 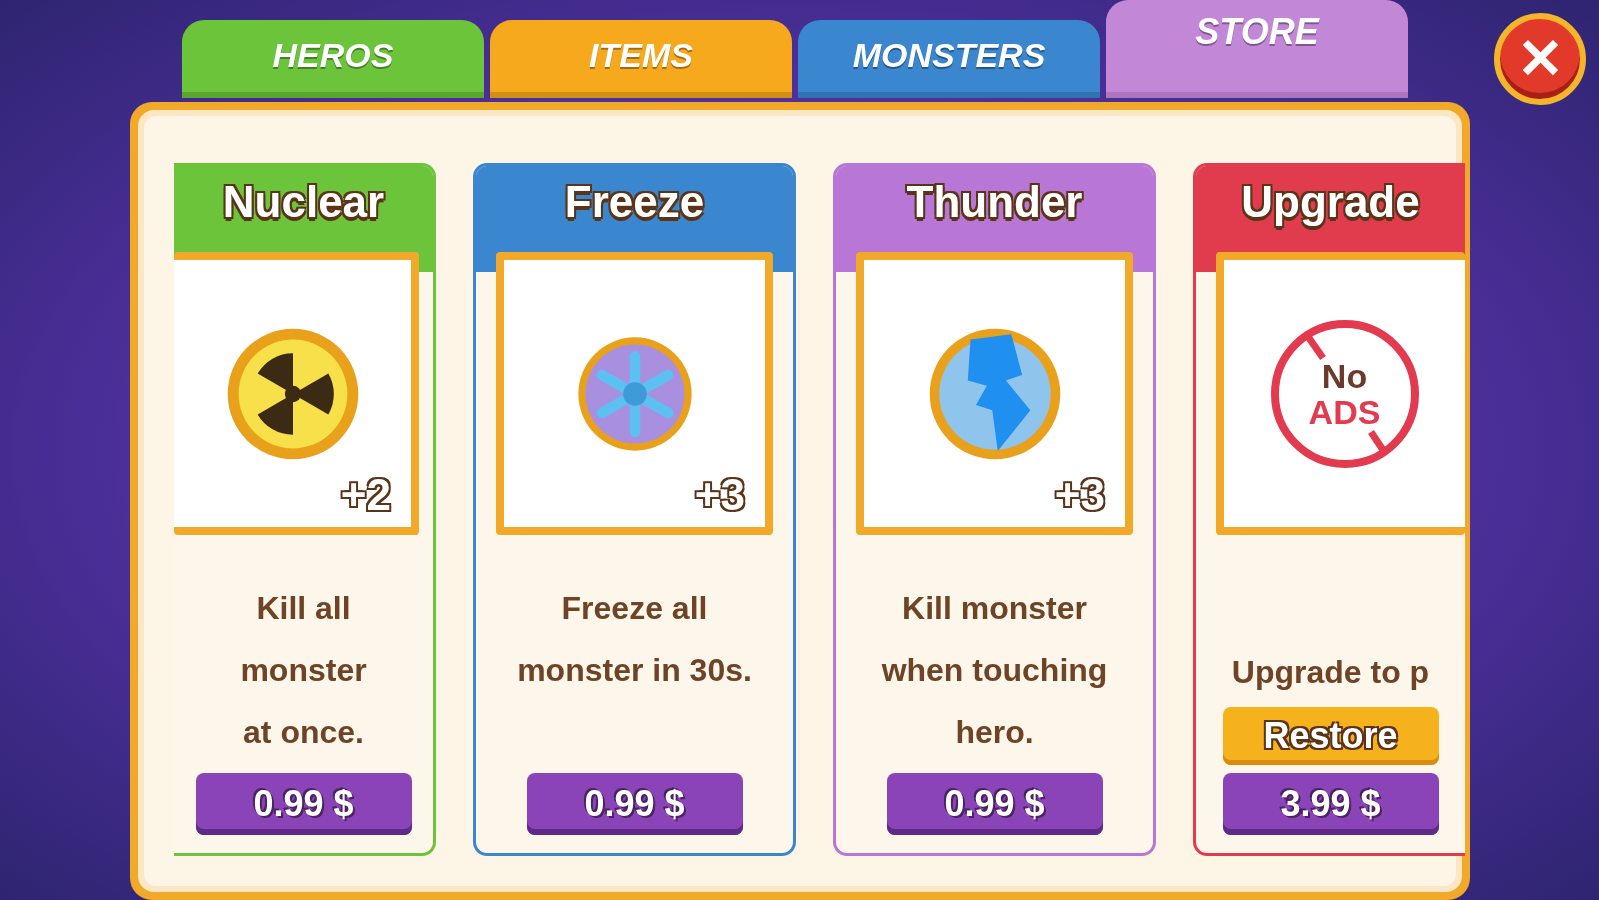 I want to click on card-title: Upgrade, so click(x=1330, y=204).